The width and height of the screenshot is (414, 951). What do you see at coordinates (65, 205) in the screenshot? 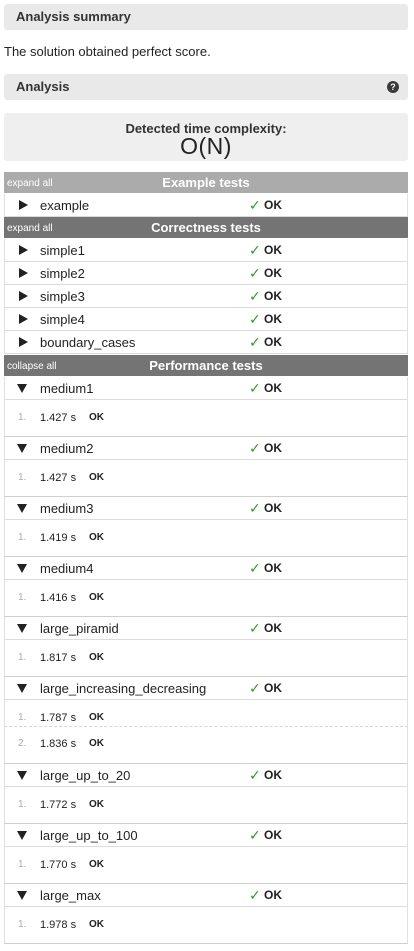
I see `test-name: example` at bounding box center [65, 205].